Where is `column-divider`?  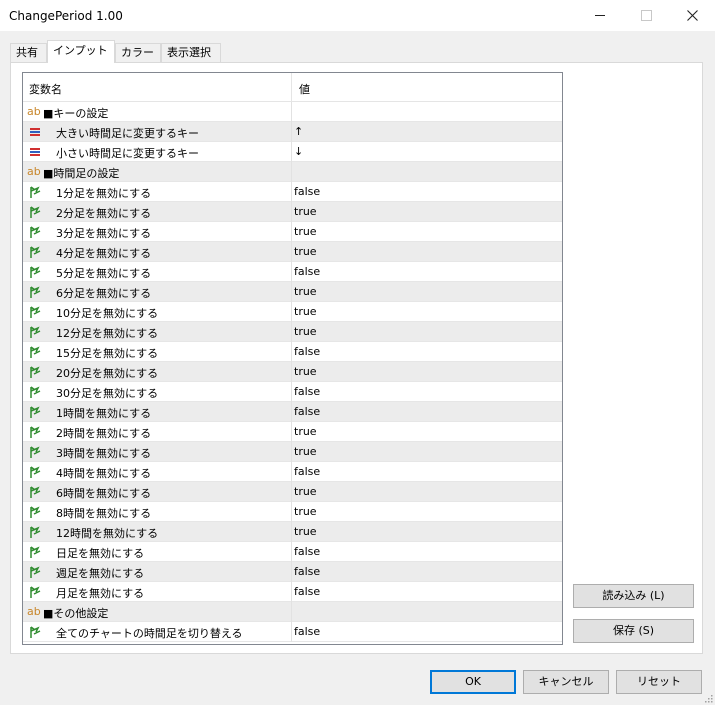 column-divider is located at coordinates (291, 87).